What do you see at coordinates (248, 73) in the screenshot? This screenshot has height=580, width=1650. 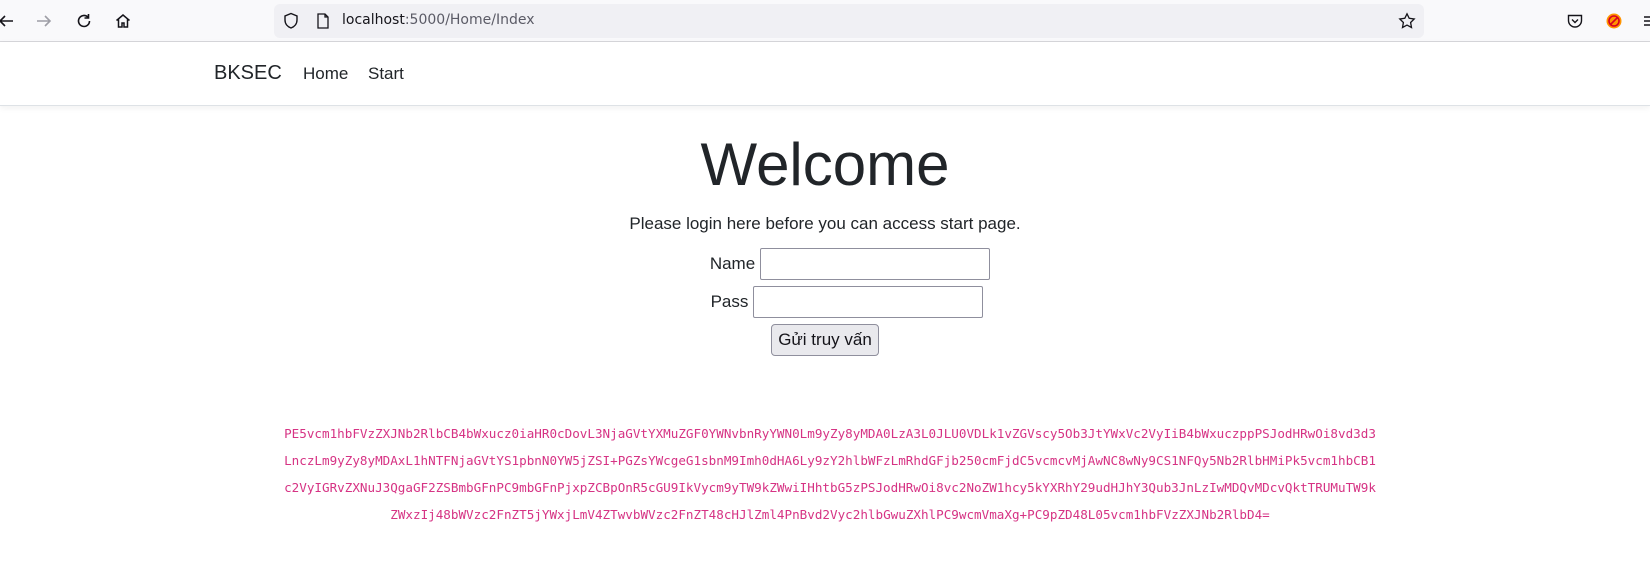 I see `brand-link: BKSEC` at bounding box center [248, 73].